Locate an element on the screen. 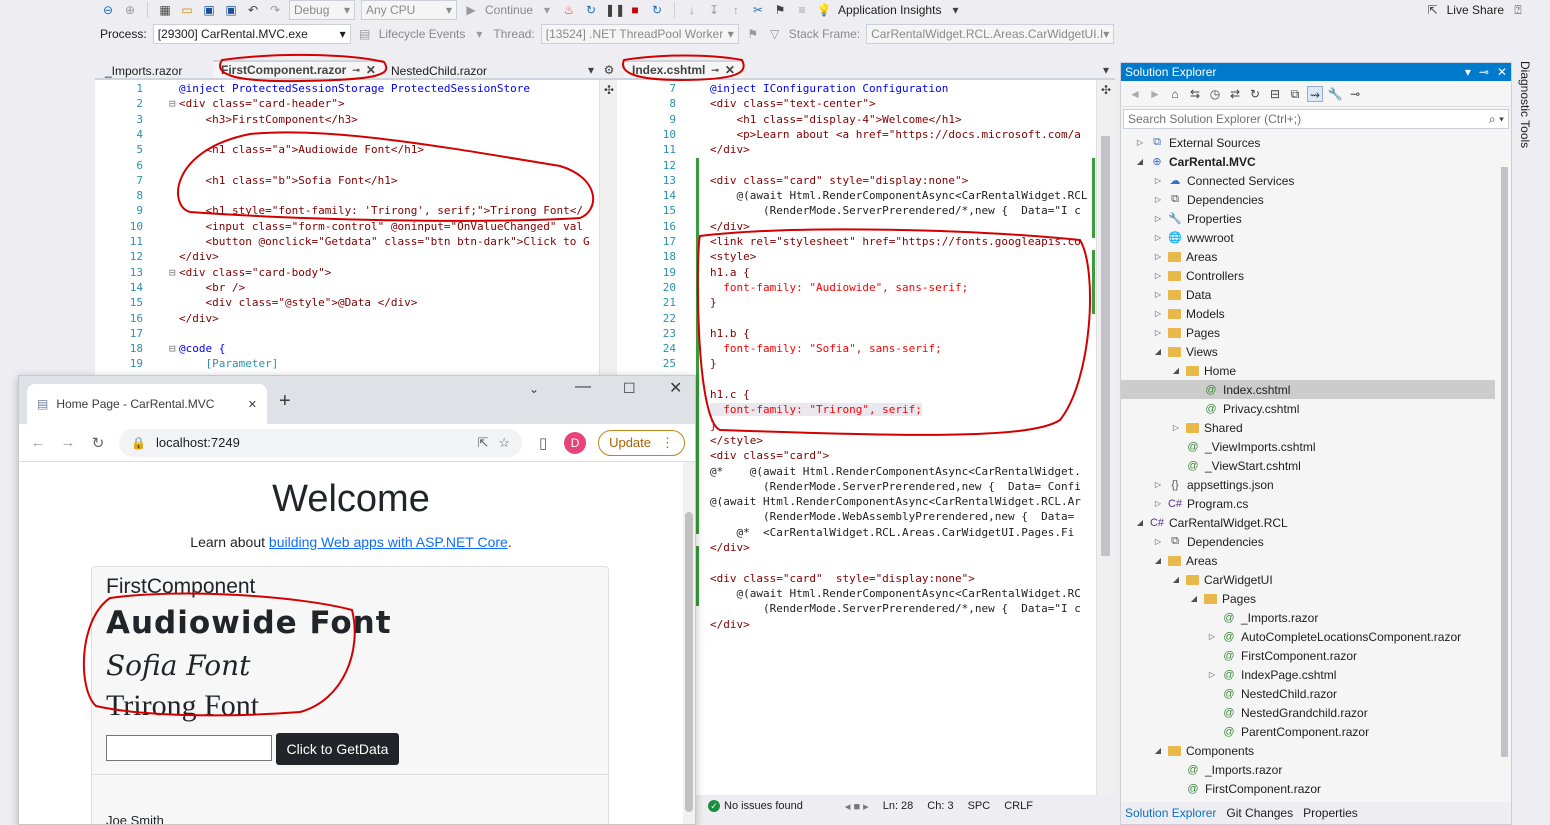 This screenshot has height=825, width=1550. code-line: font-family: "Sofia", sans-serif; is located at coordinates (826, 348).